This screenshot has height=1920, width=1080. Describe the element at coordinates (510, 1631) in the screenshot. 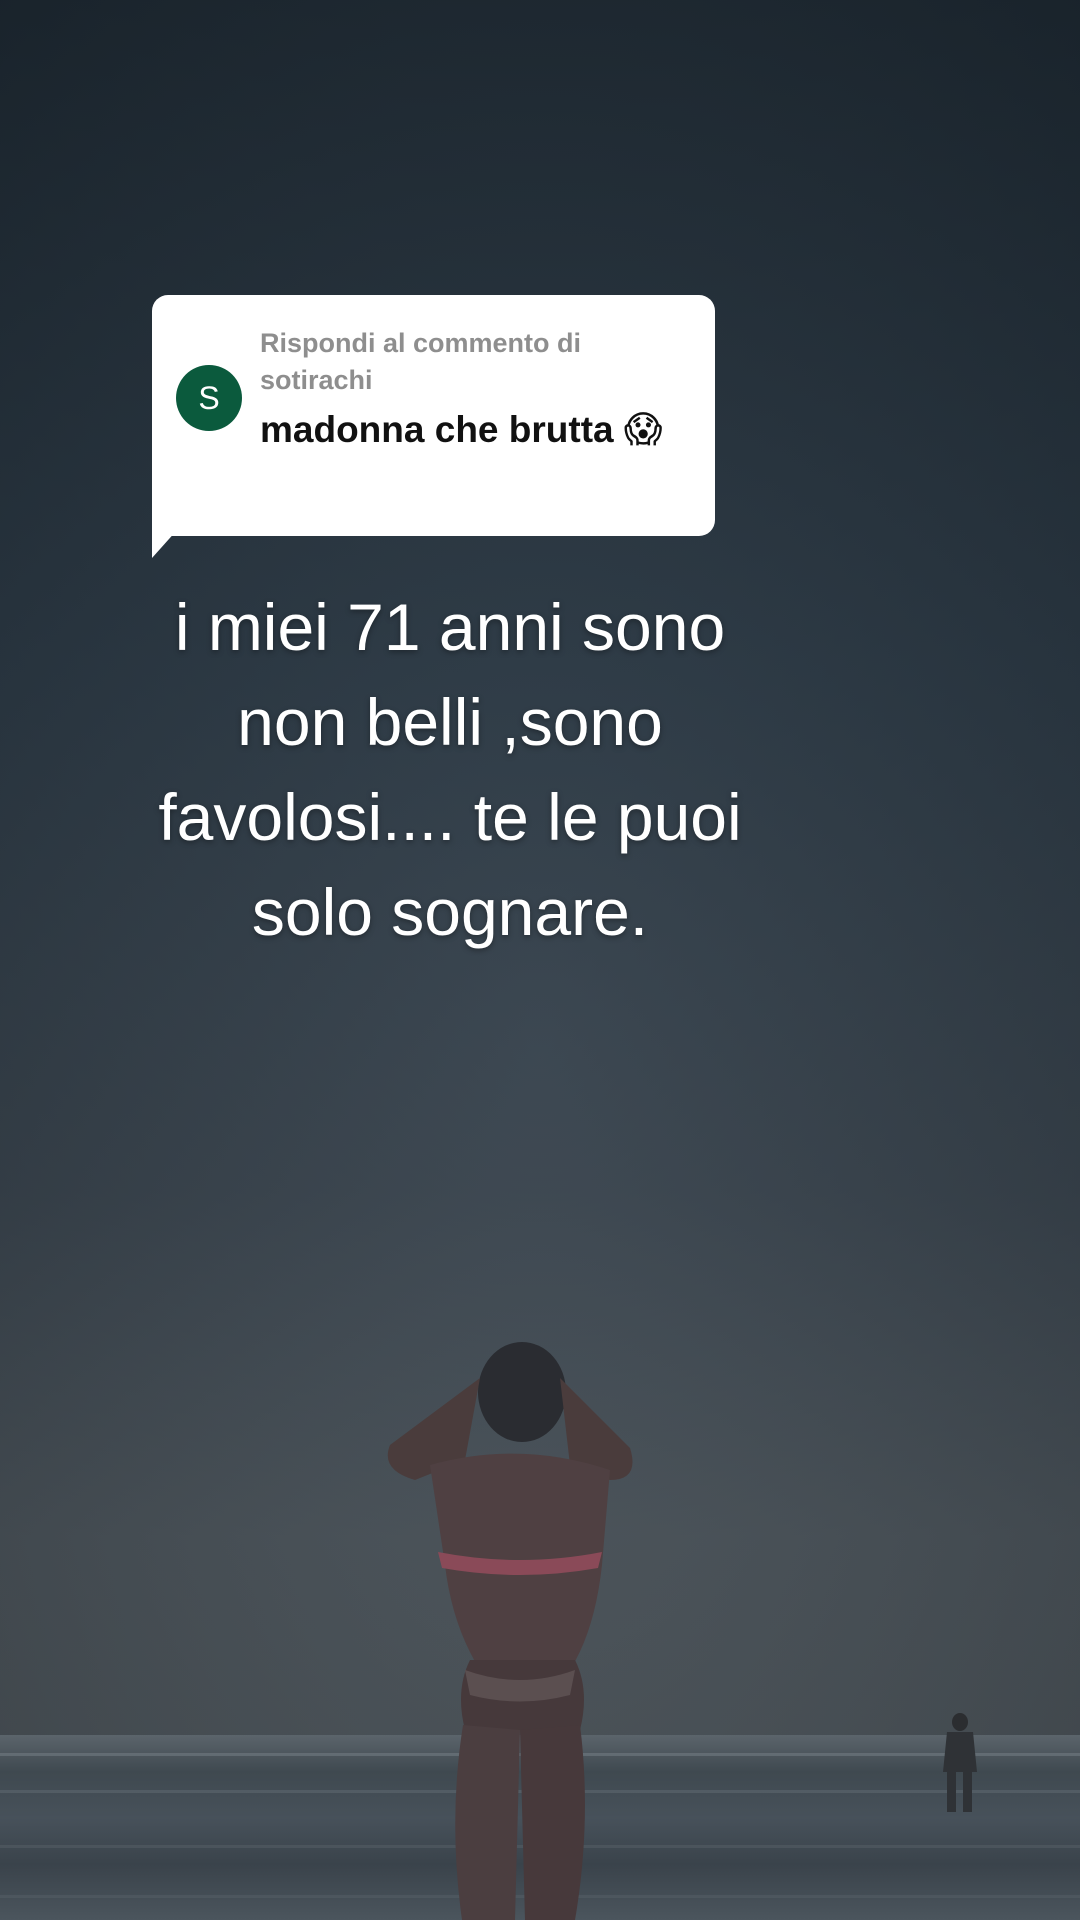

I see `woman-silhouette` at that location.